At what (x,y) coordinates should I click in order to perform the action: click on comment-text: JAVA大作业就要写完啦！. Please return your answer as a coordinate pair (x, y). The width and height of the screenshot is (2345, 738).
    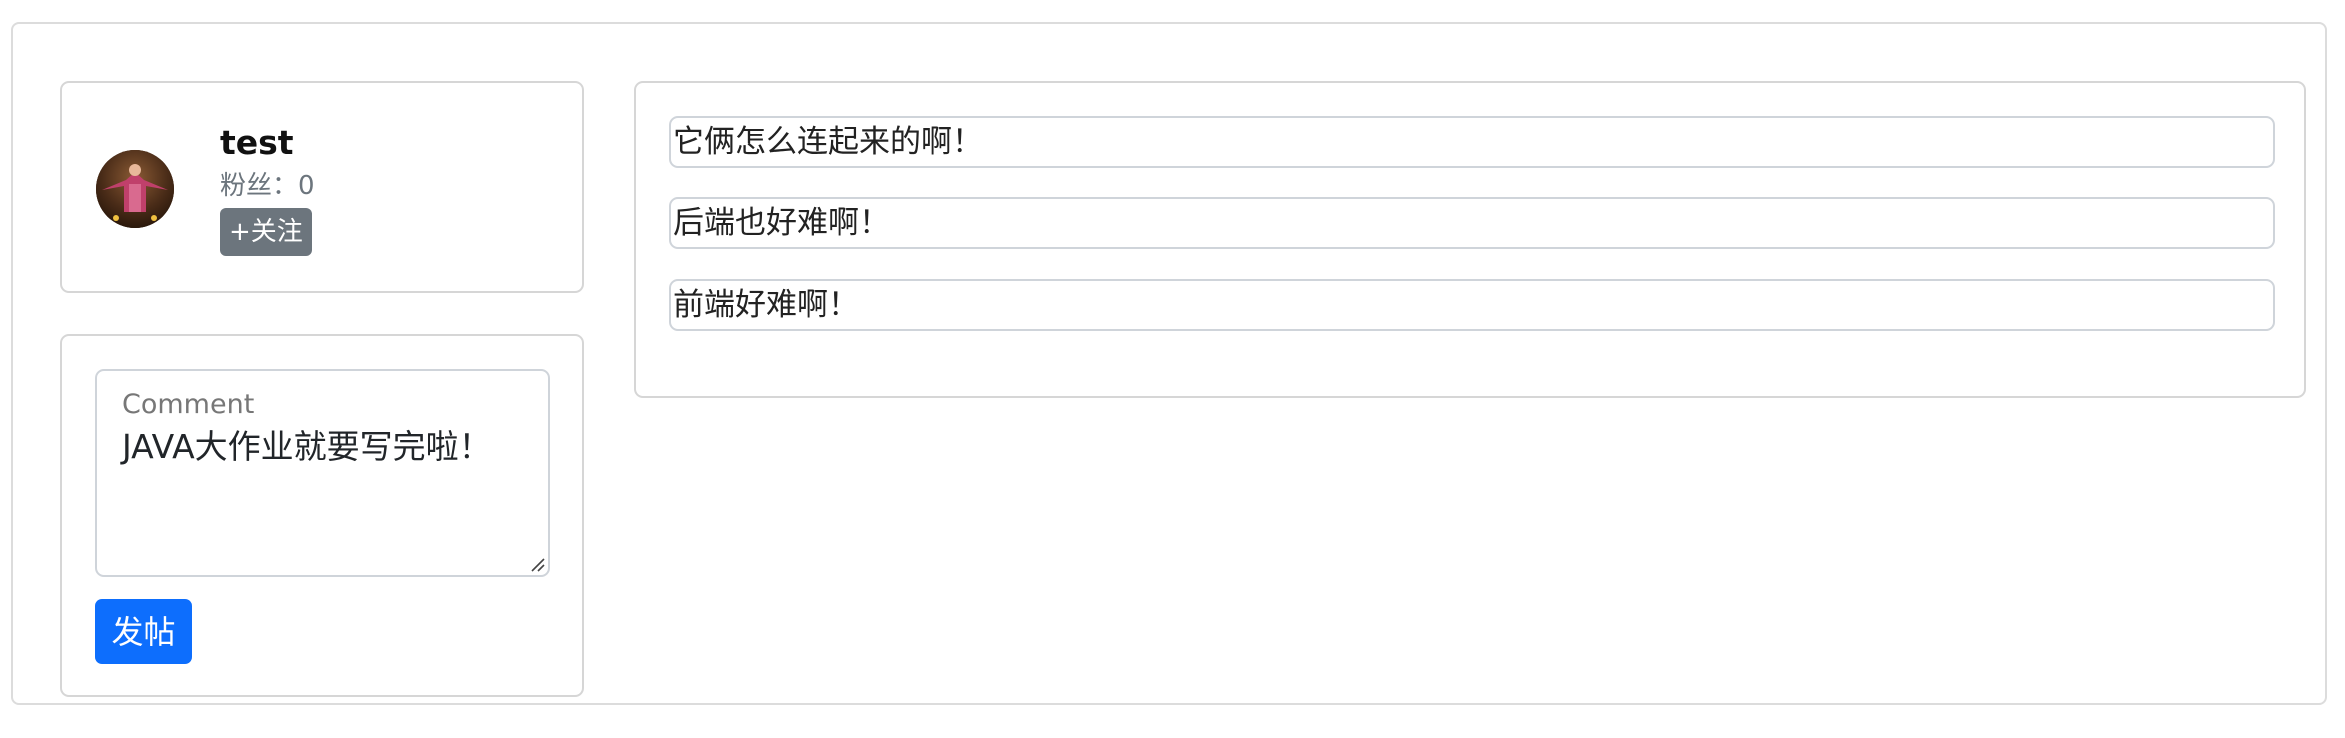
    Looking at the image, I should click on (307, 447).